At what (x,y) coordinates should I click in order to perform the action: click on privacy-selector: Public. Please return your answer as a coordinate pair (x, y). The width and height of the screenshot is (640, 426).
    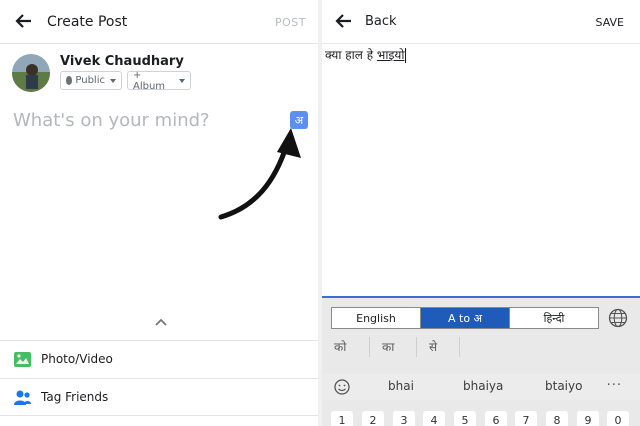
    Looking at the image, I should click on (91, 80).